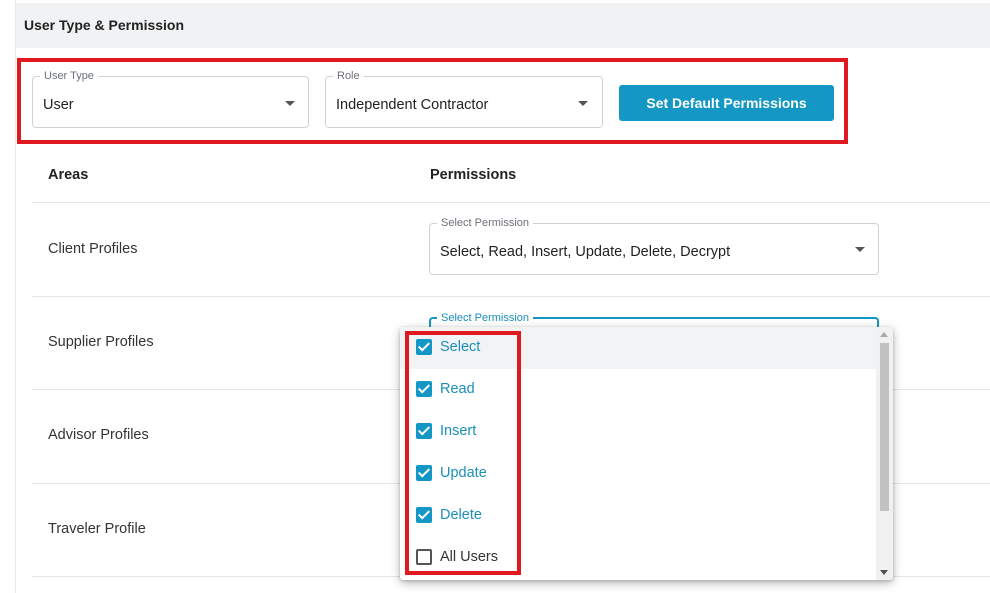  Describe the element at coordinates (503, 25) in the screenshot. I see `section-header: User Type & Permission` at that location.